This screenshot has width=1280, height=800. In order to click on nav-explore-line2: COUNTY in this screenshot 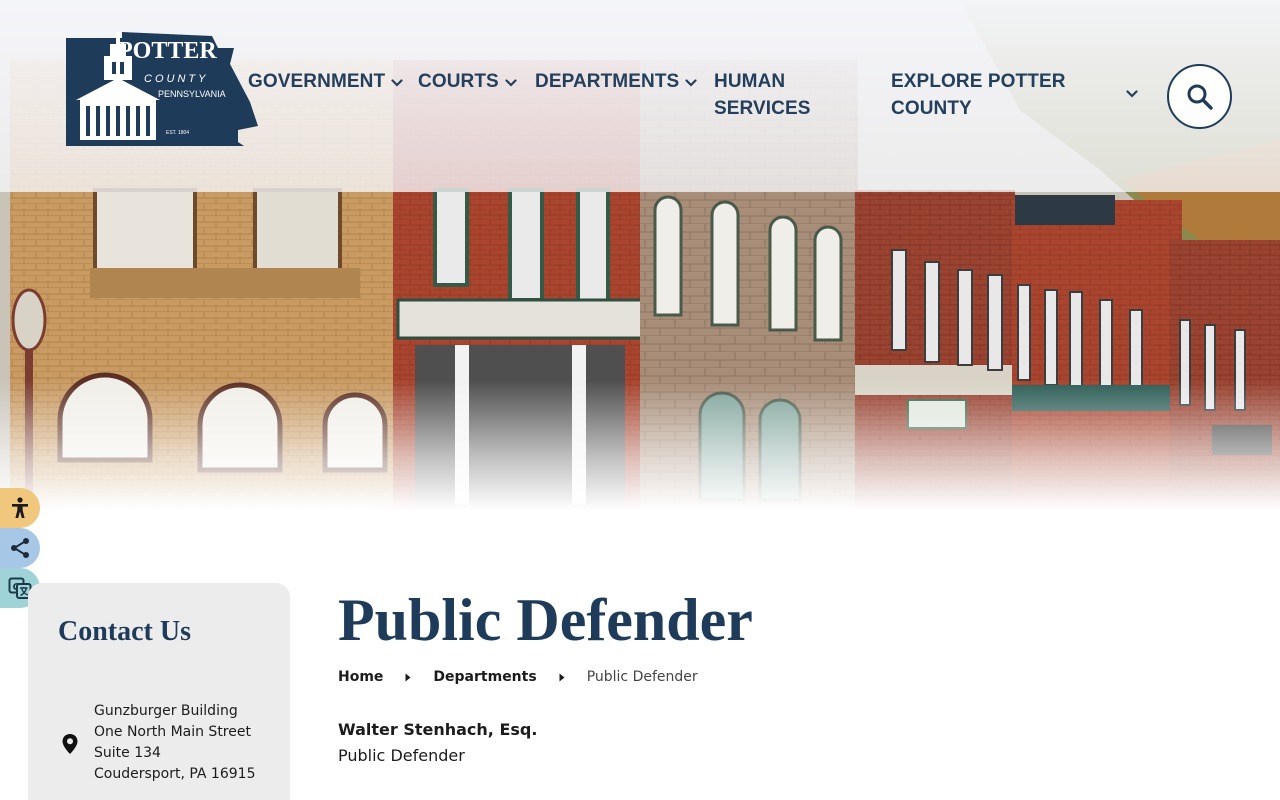, I will do `click(931, 108)`.